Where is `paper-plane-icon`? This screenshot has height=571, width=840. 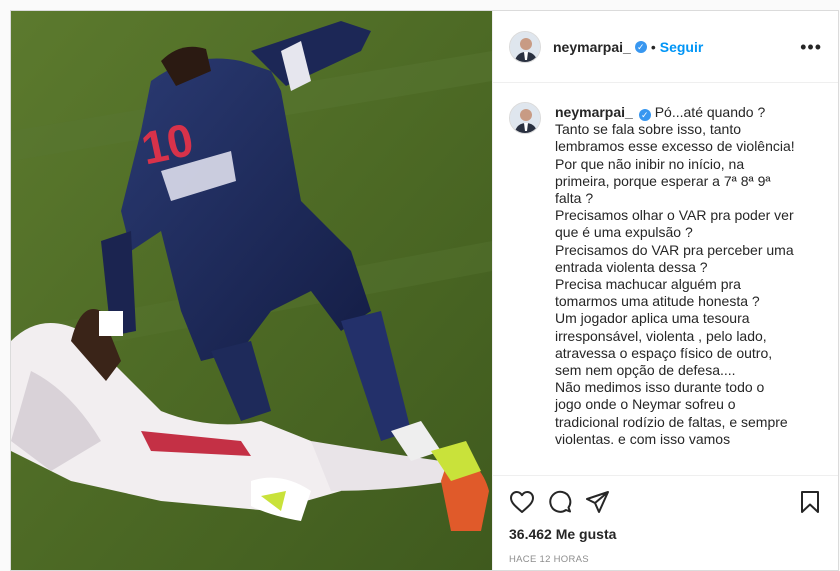 paper-plane-icon is located at coordinates (598, 503).